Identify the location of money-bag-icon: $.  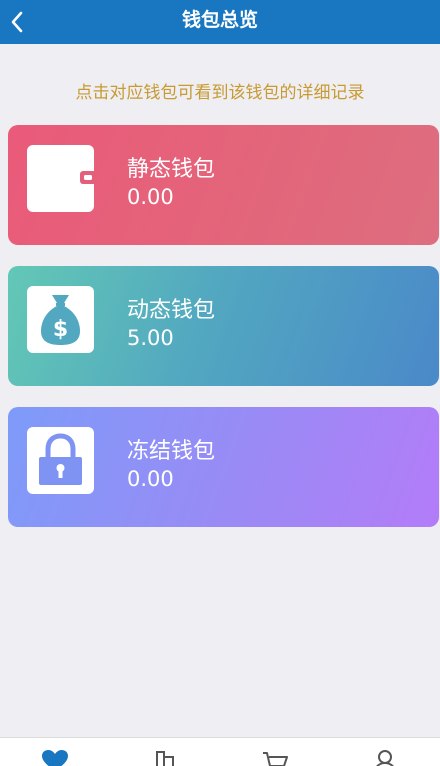
(60, 319).